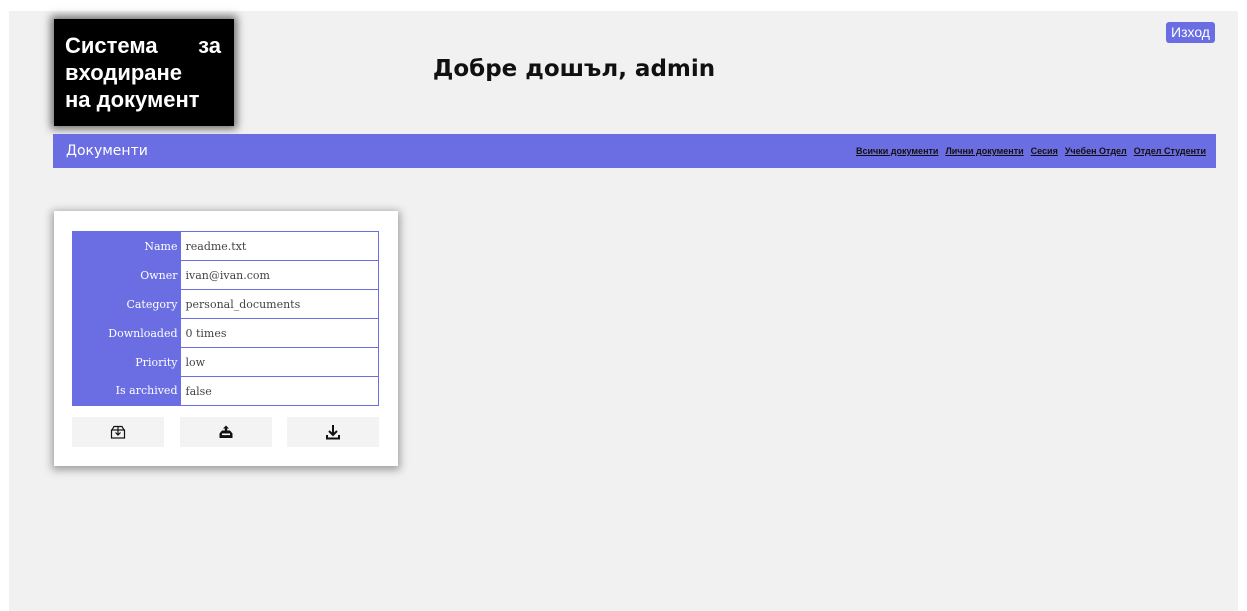 The width and height of the screenshot is (1247, 611). Describe the element at coordinates (1170, 151) in the screenshot. I see `nav-link-student-department: Отдел Студенти` at that location.